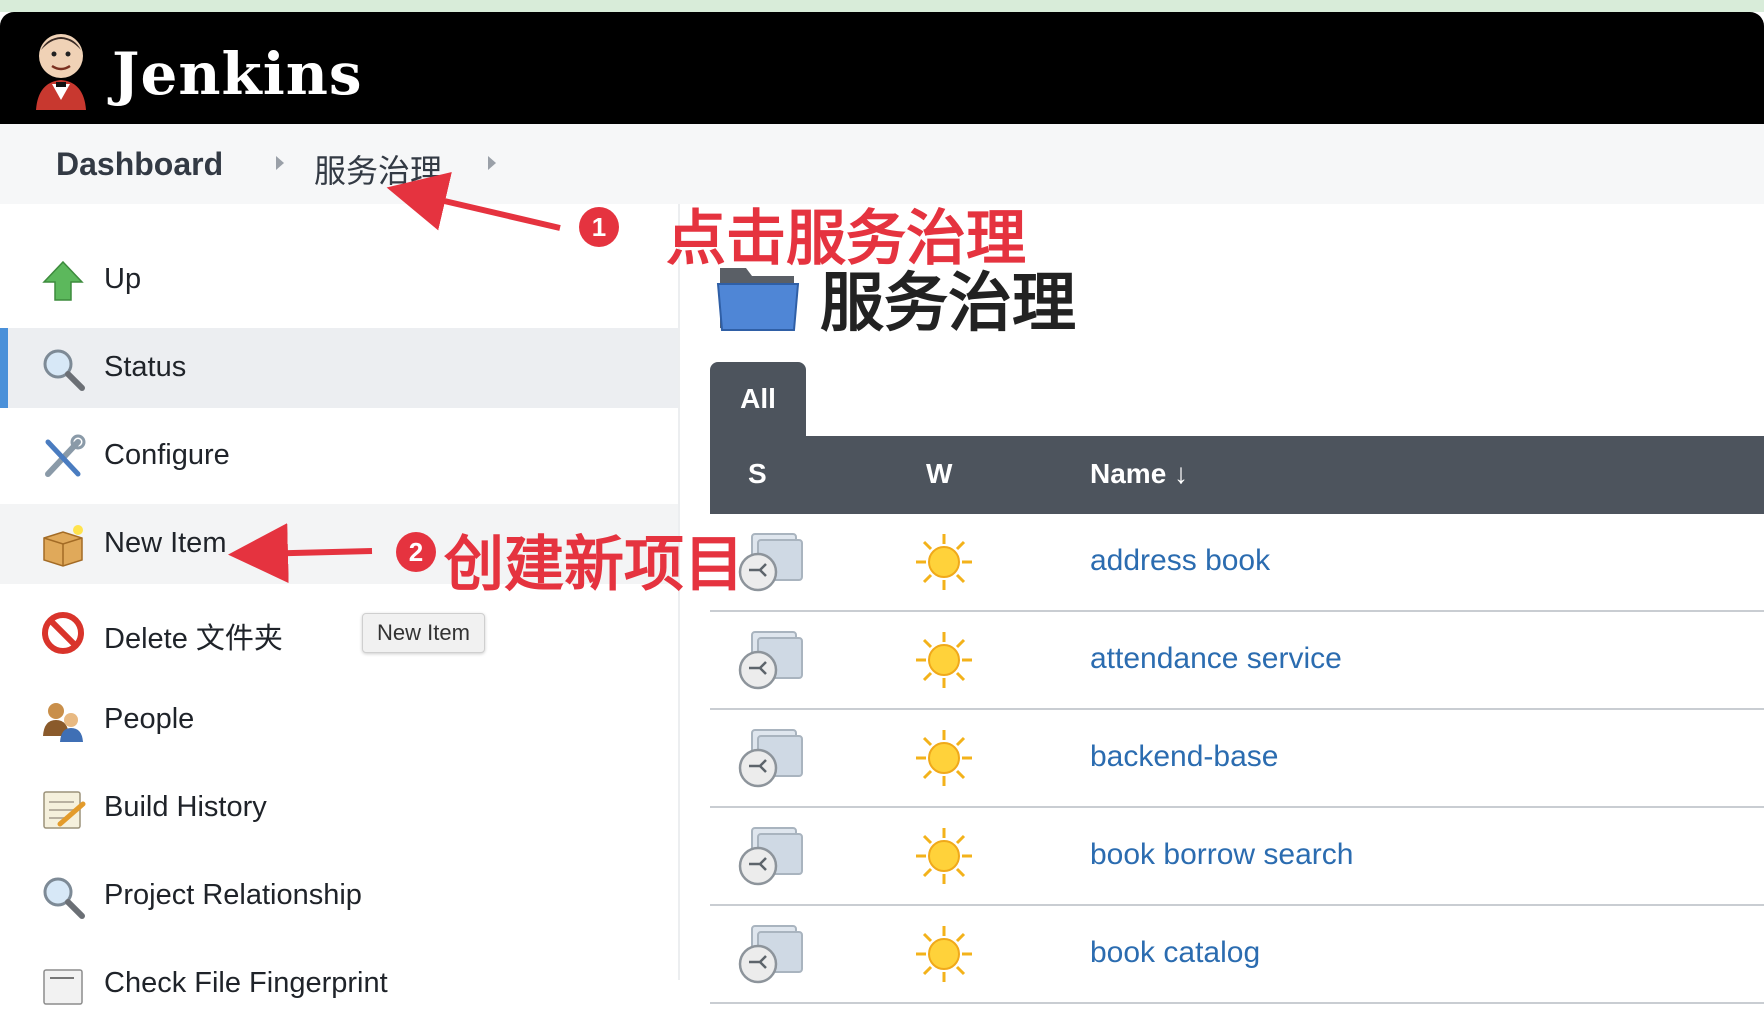  Describe the element at coordinates (599, 227) in the screenshot. I see `step-1-badge: 1` at that location.